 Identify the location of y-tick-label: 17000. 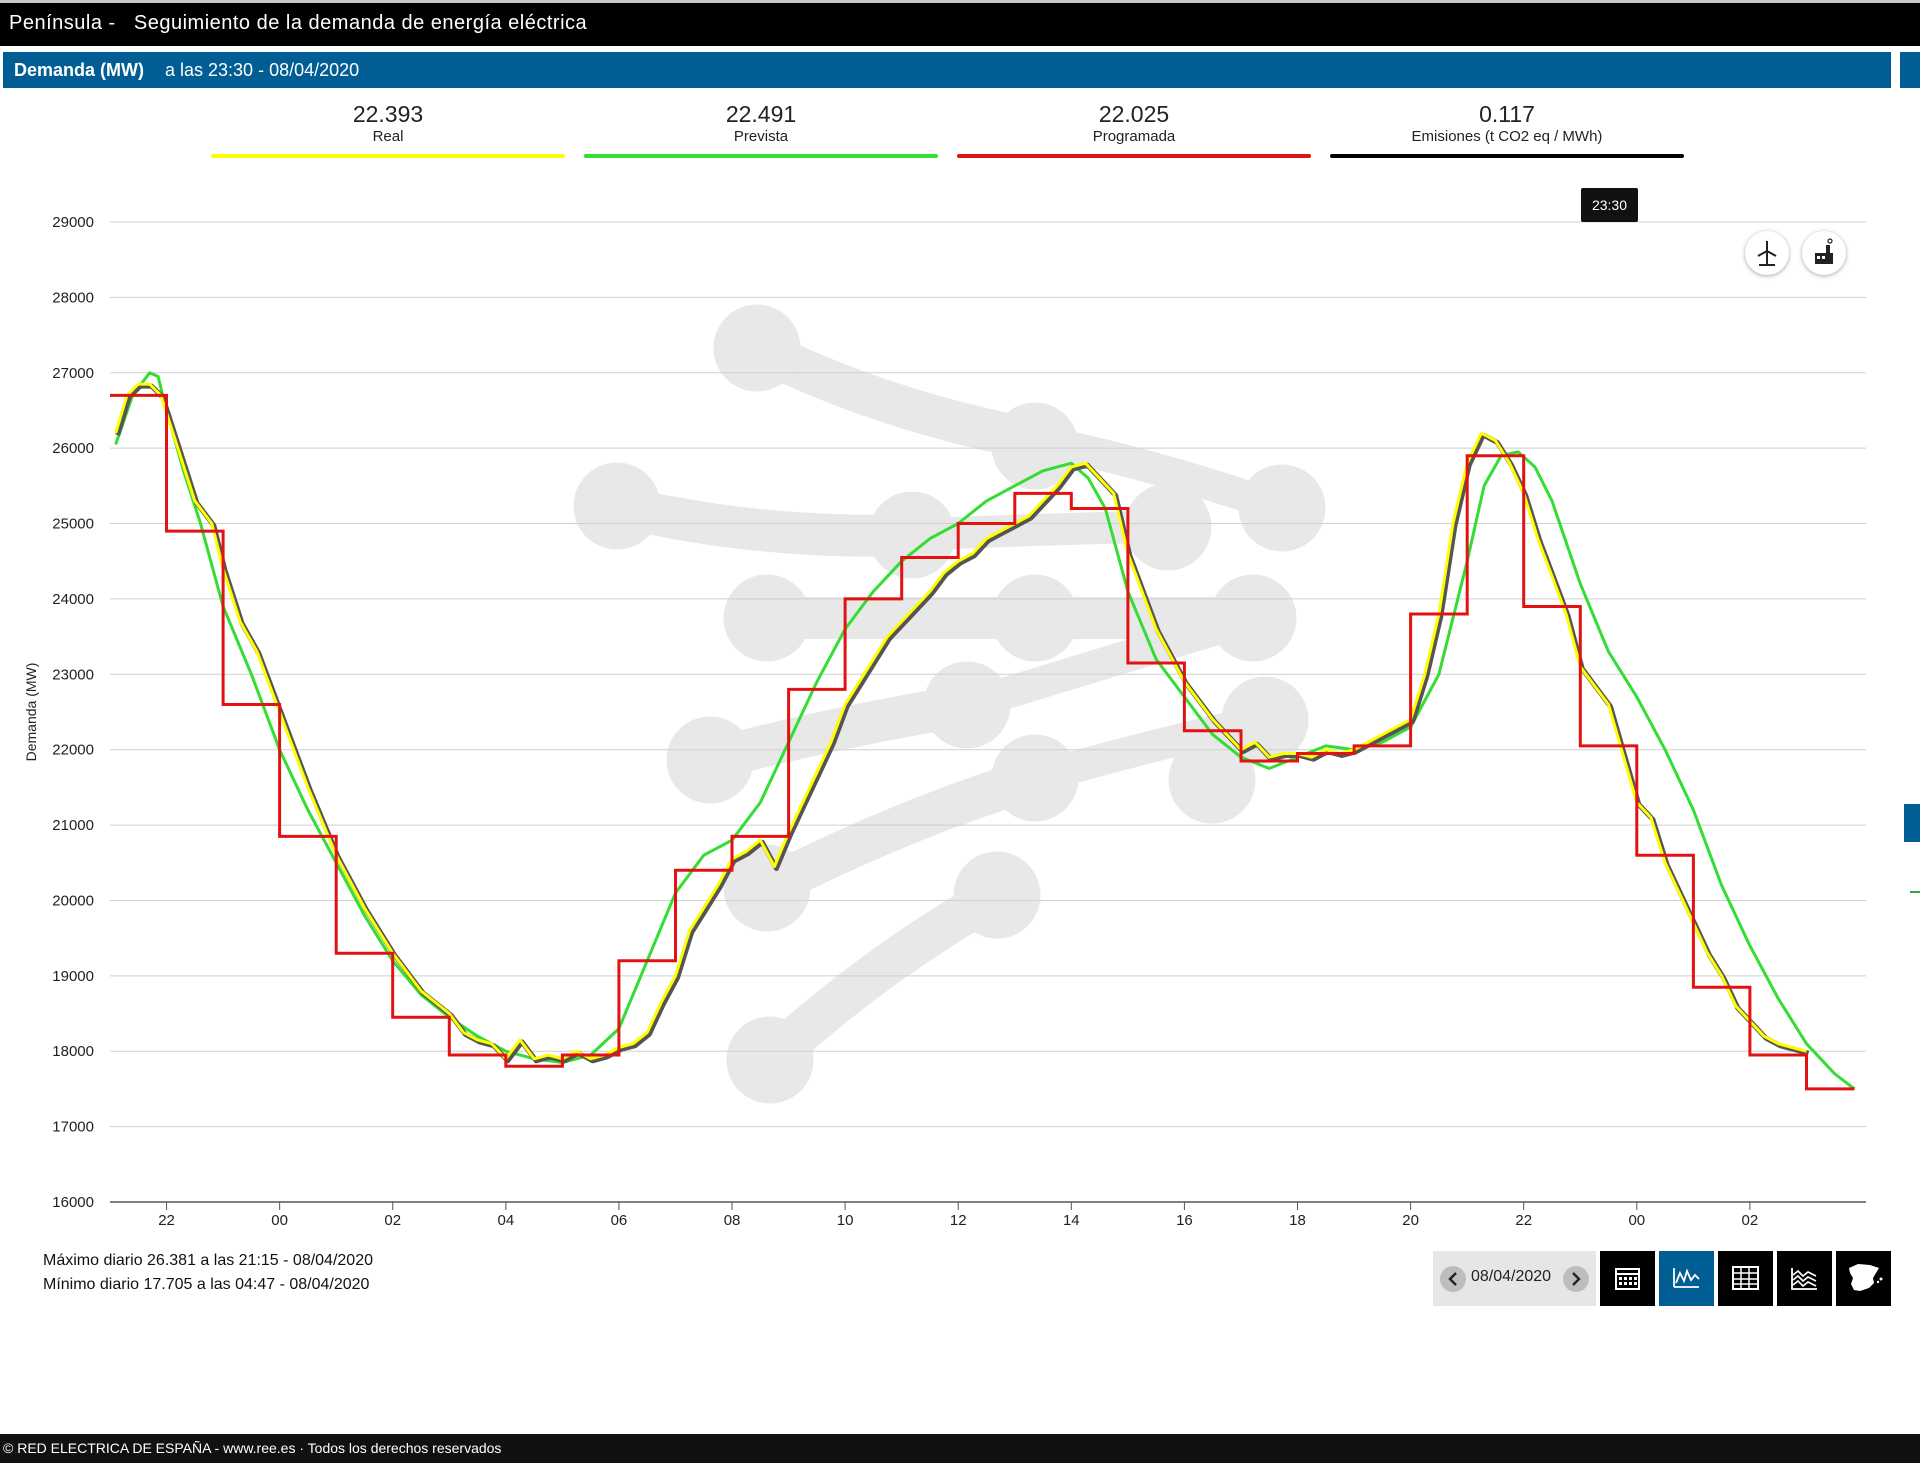
(73, 1127).